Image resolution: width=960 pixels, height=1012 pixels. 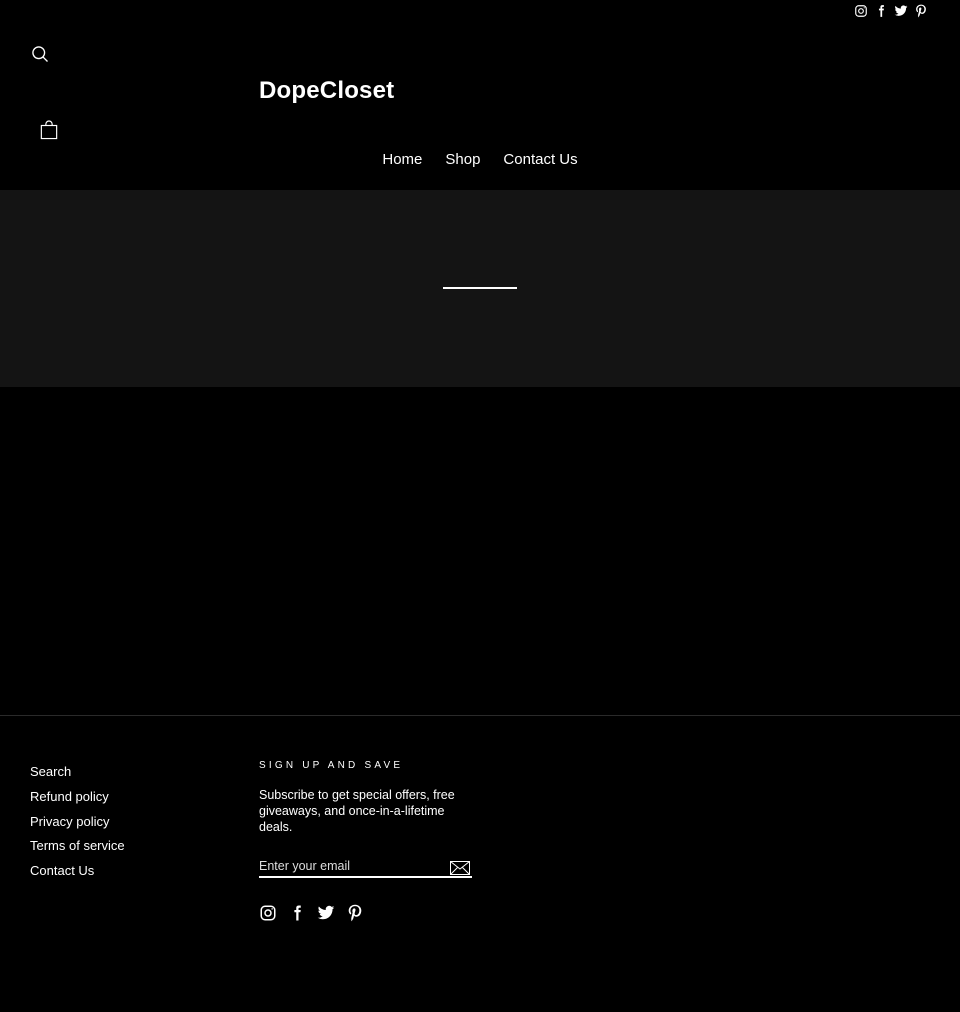 I want to click on top-bar, so click(x=480, y=11).